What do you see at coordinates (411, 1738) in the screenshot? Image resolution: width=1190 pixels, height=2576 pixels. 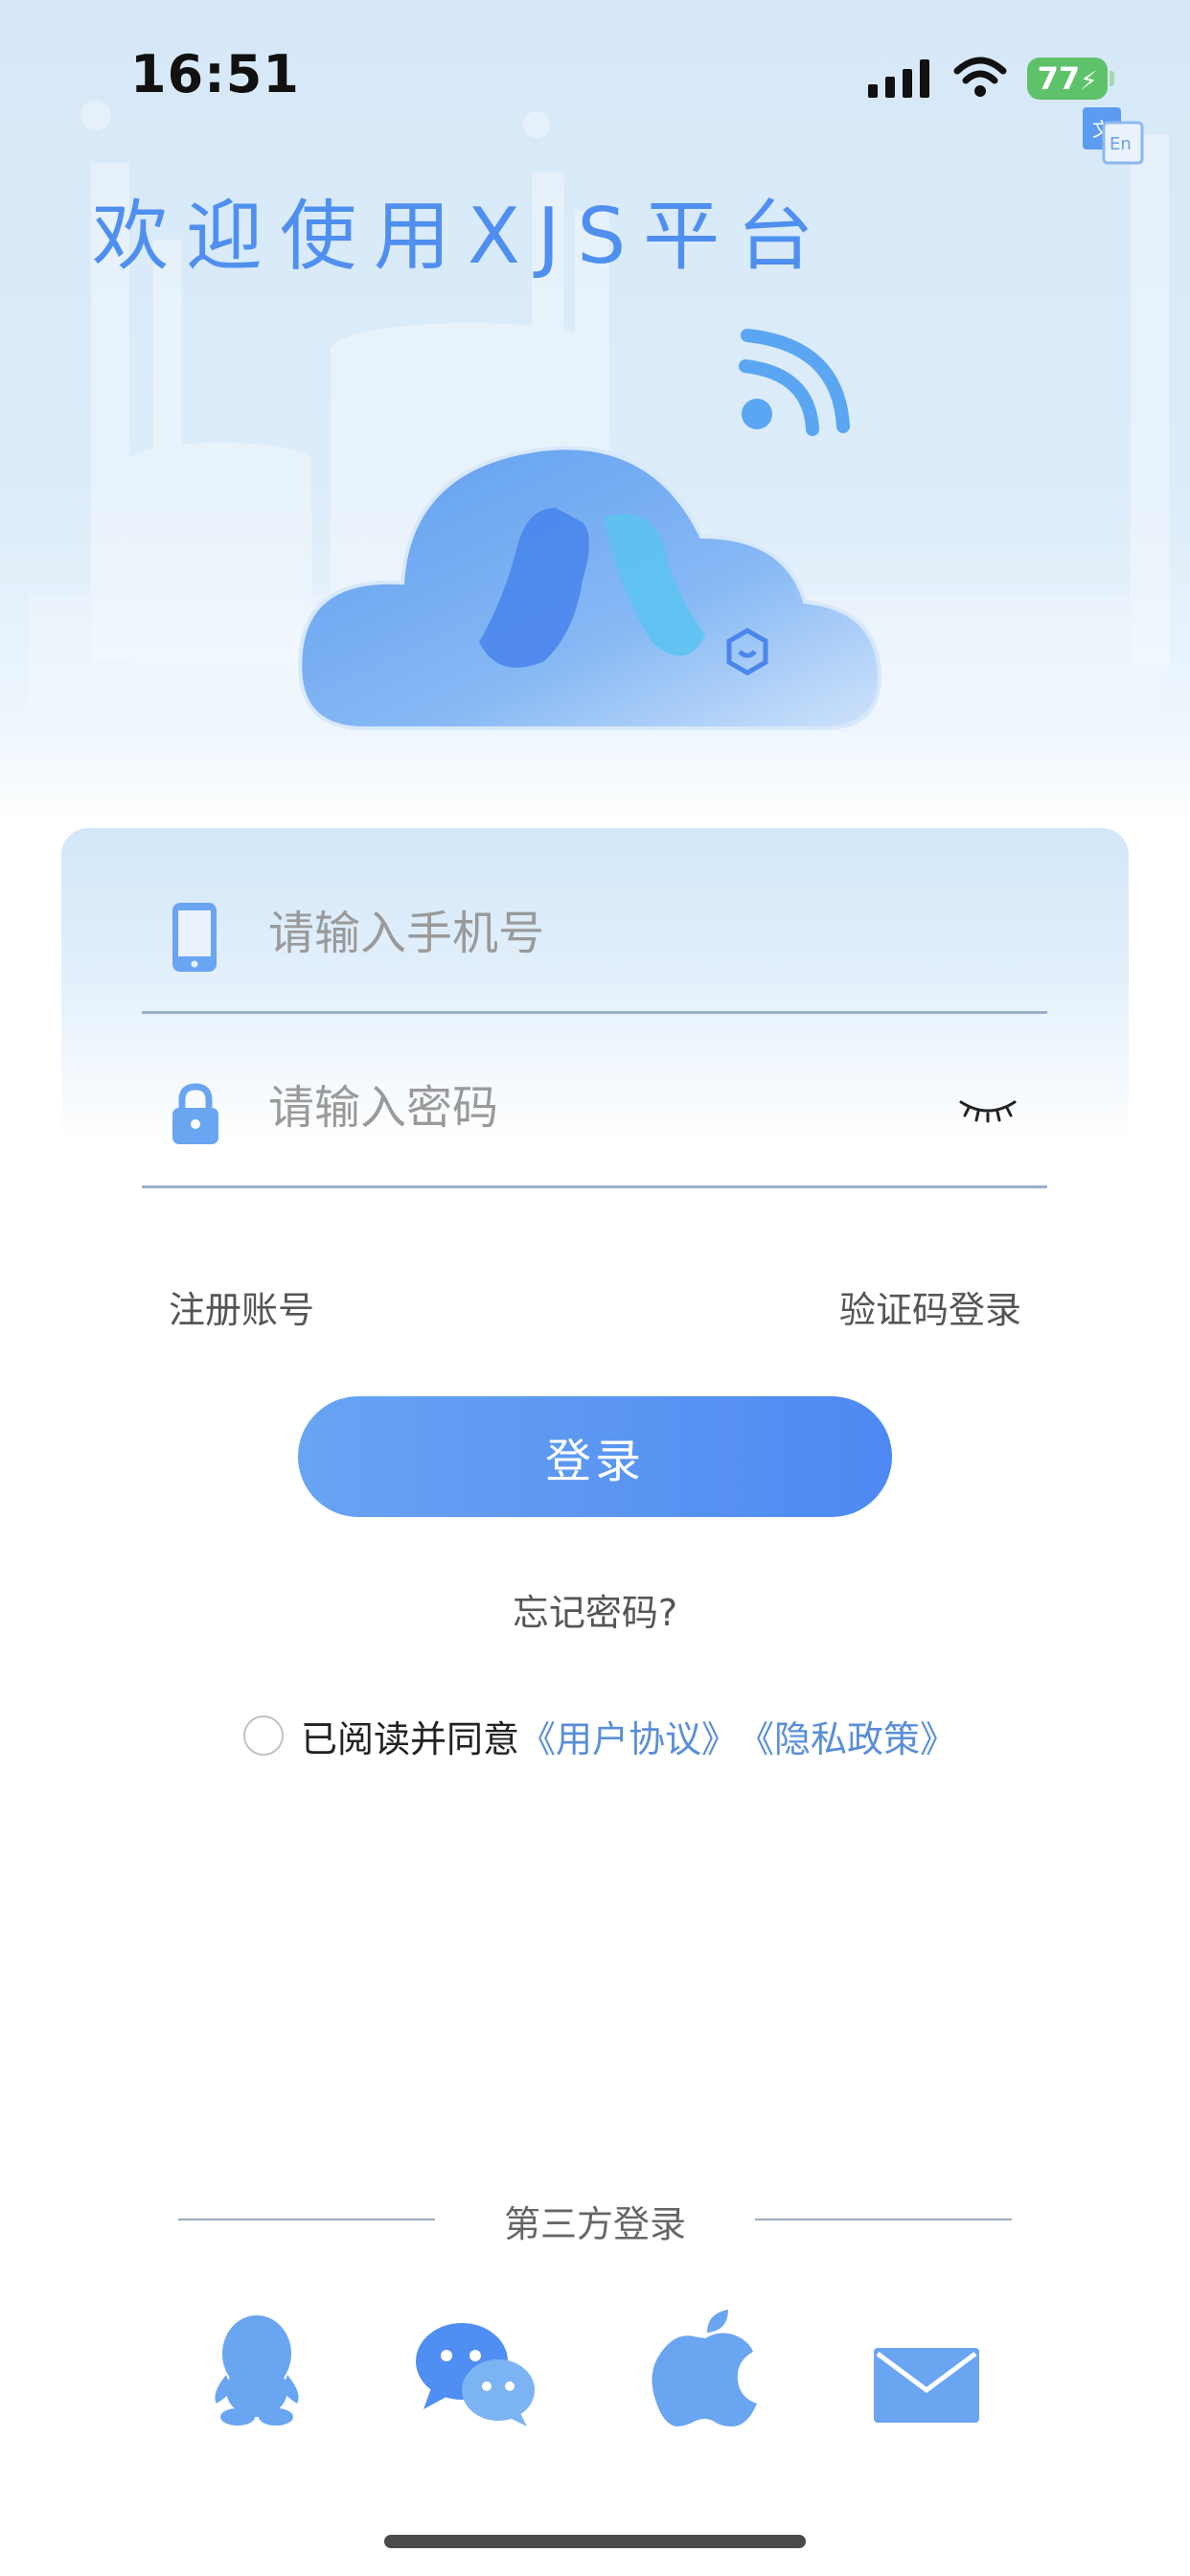 I see `agreement-text: 已阅读并同意` at bounding box center [411, 1738].